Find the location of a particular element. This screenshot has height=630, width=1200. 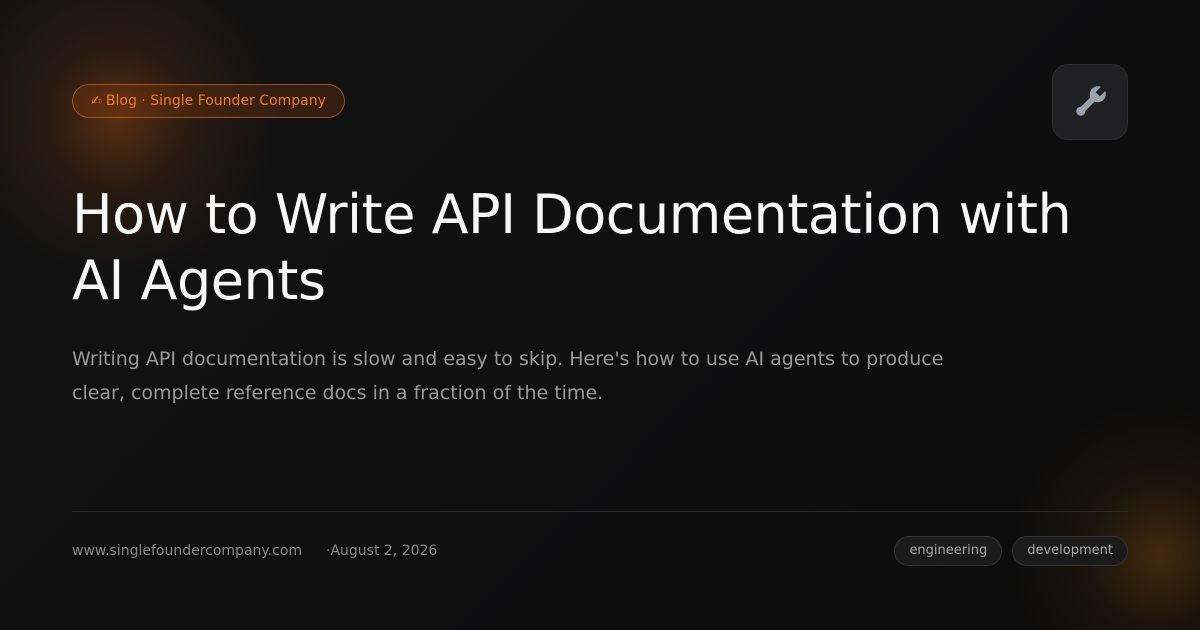

site-url: www.singlefoundercompany.com is located at coordinates (187, 551).